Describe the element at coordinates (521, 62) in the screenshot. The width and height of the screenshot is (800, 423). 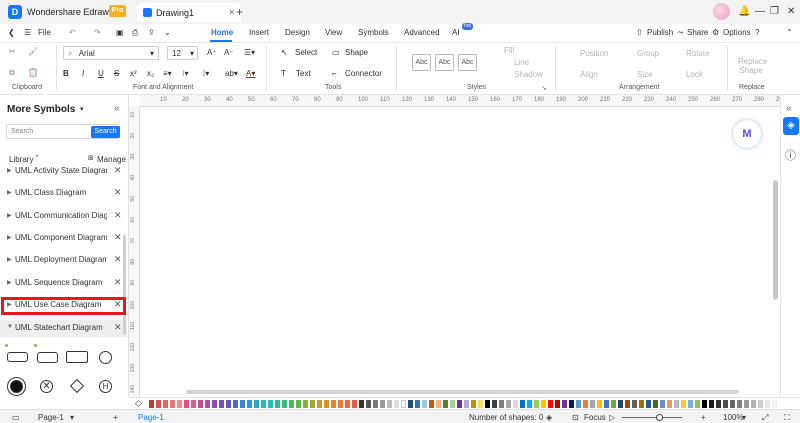
I see `line-button: Line` at that location.